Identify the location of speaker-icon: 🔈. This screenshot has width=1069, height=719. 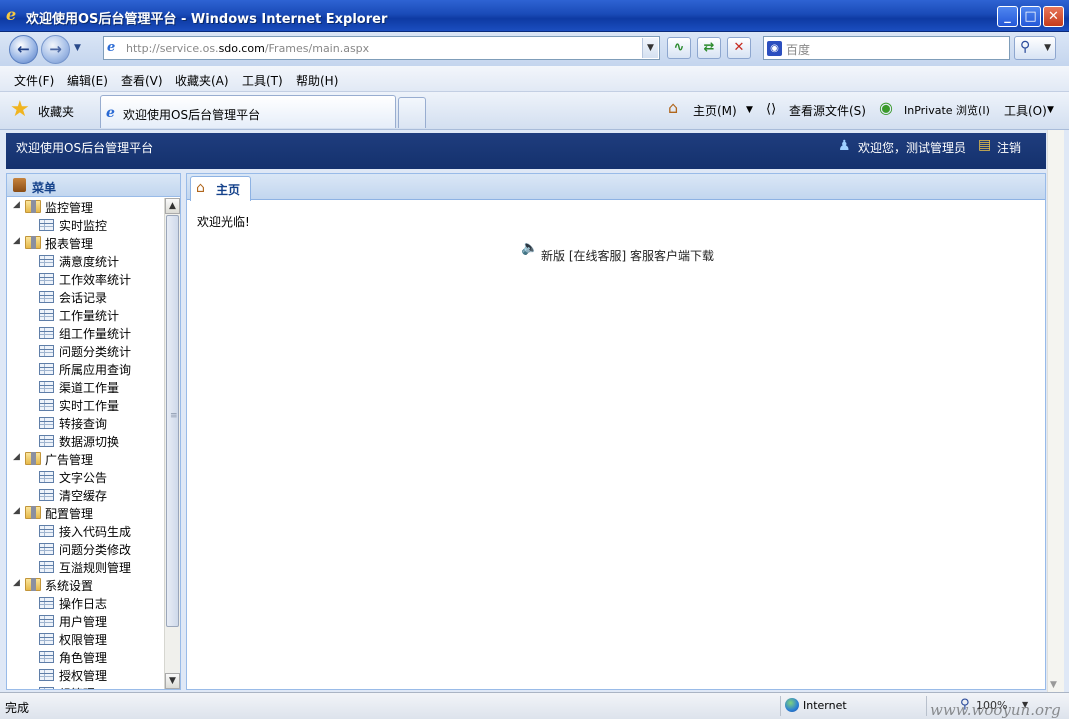
(530, 248).